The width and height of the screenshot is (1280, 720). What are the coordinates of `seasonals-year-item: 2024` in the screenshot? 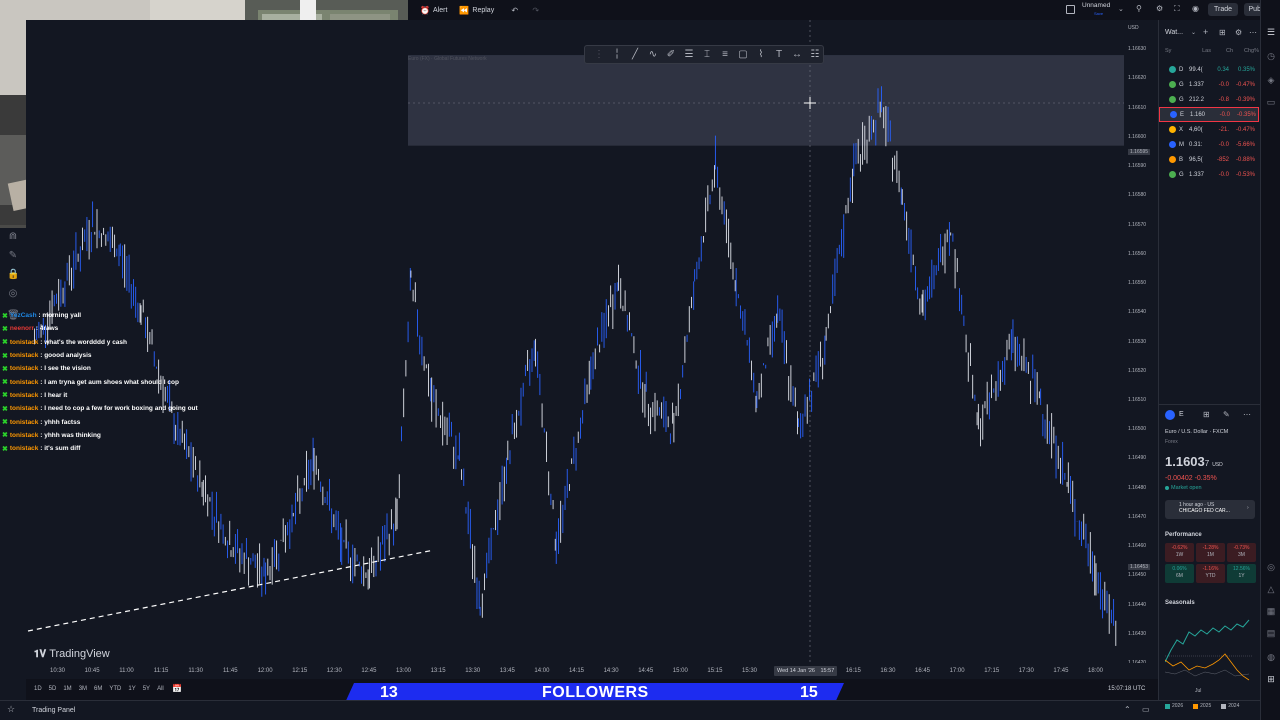 It's located at (1230, 706).